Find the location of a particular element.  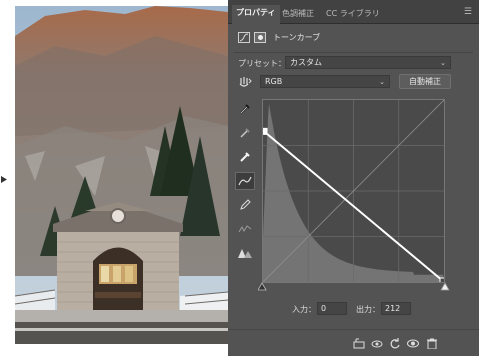

panel-title: トーンカーブ is located at coordinates (297, 37).